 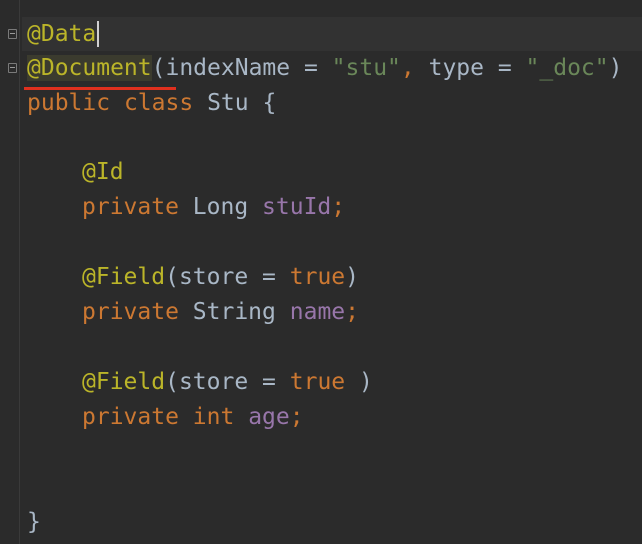 What do you see at coordinates (567, 68) in the screenshot?
I see `string-doc: "_doc"` at bounding box center [567, 68].